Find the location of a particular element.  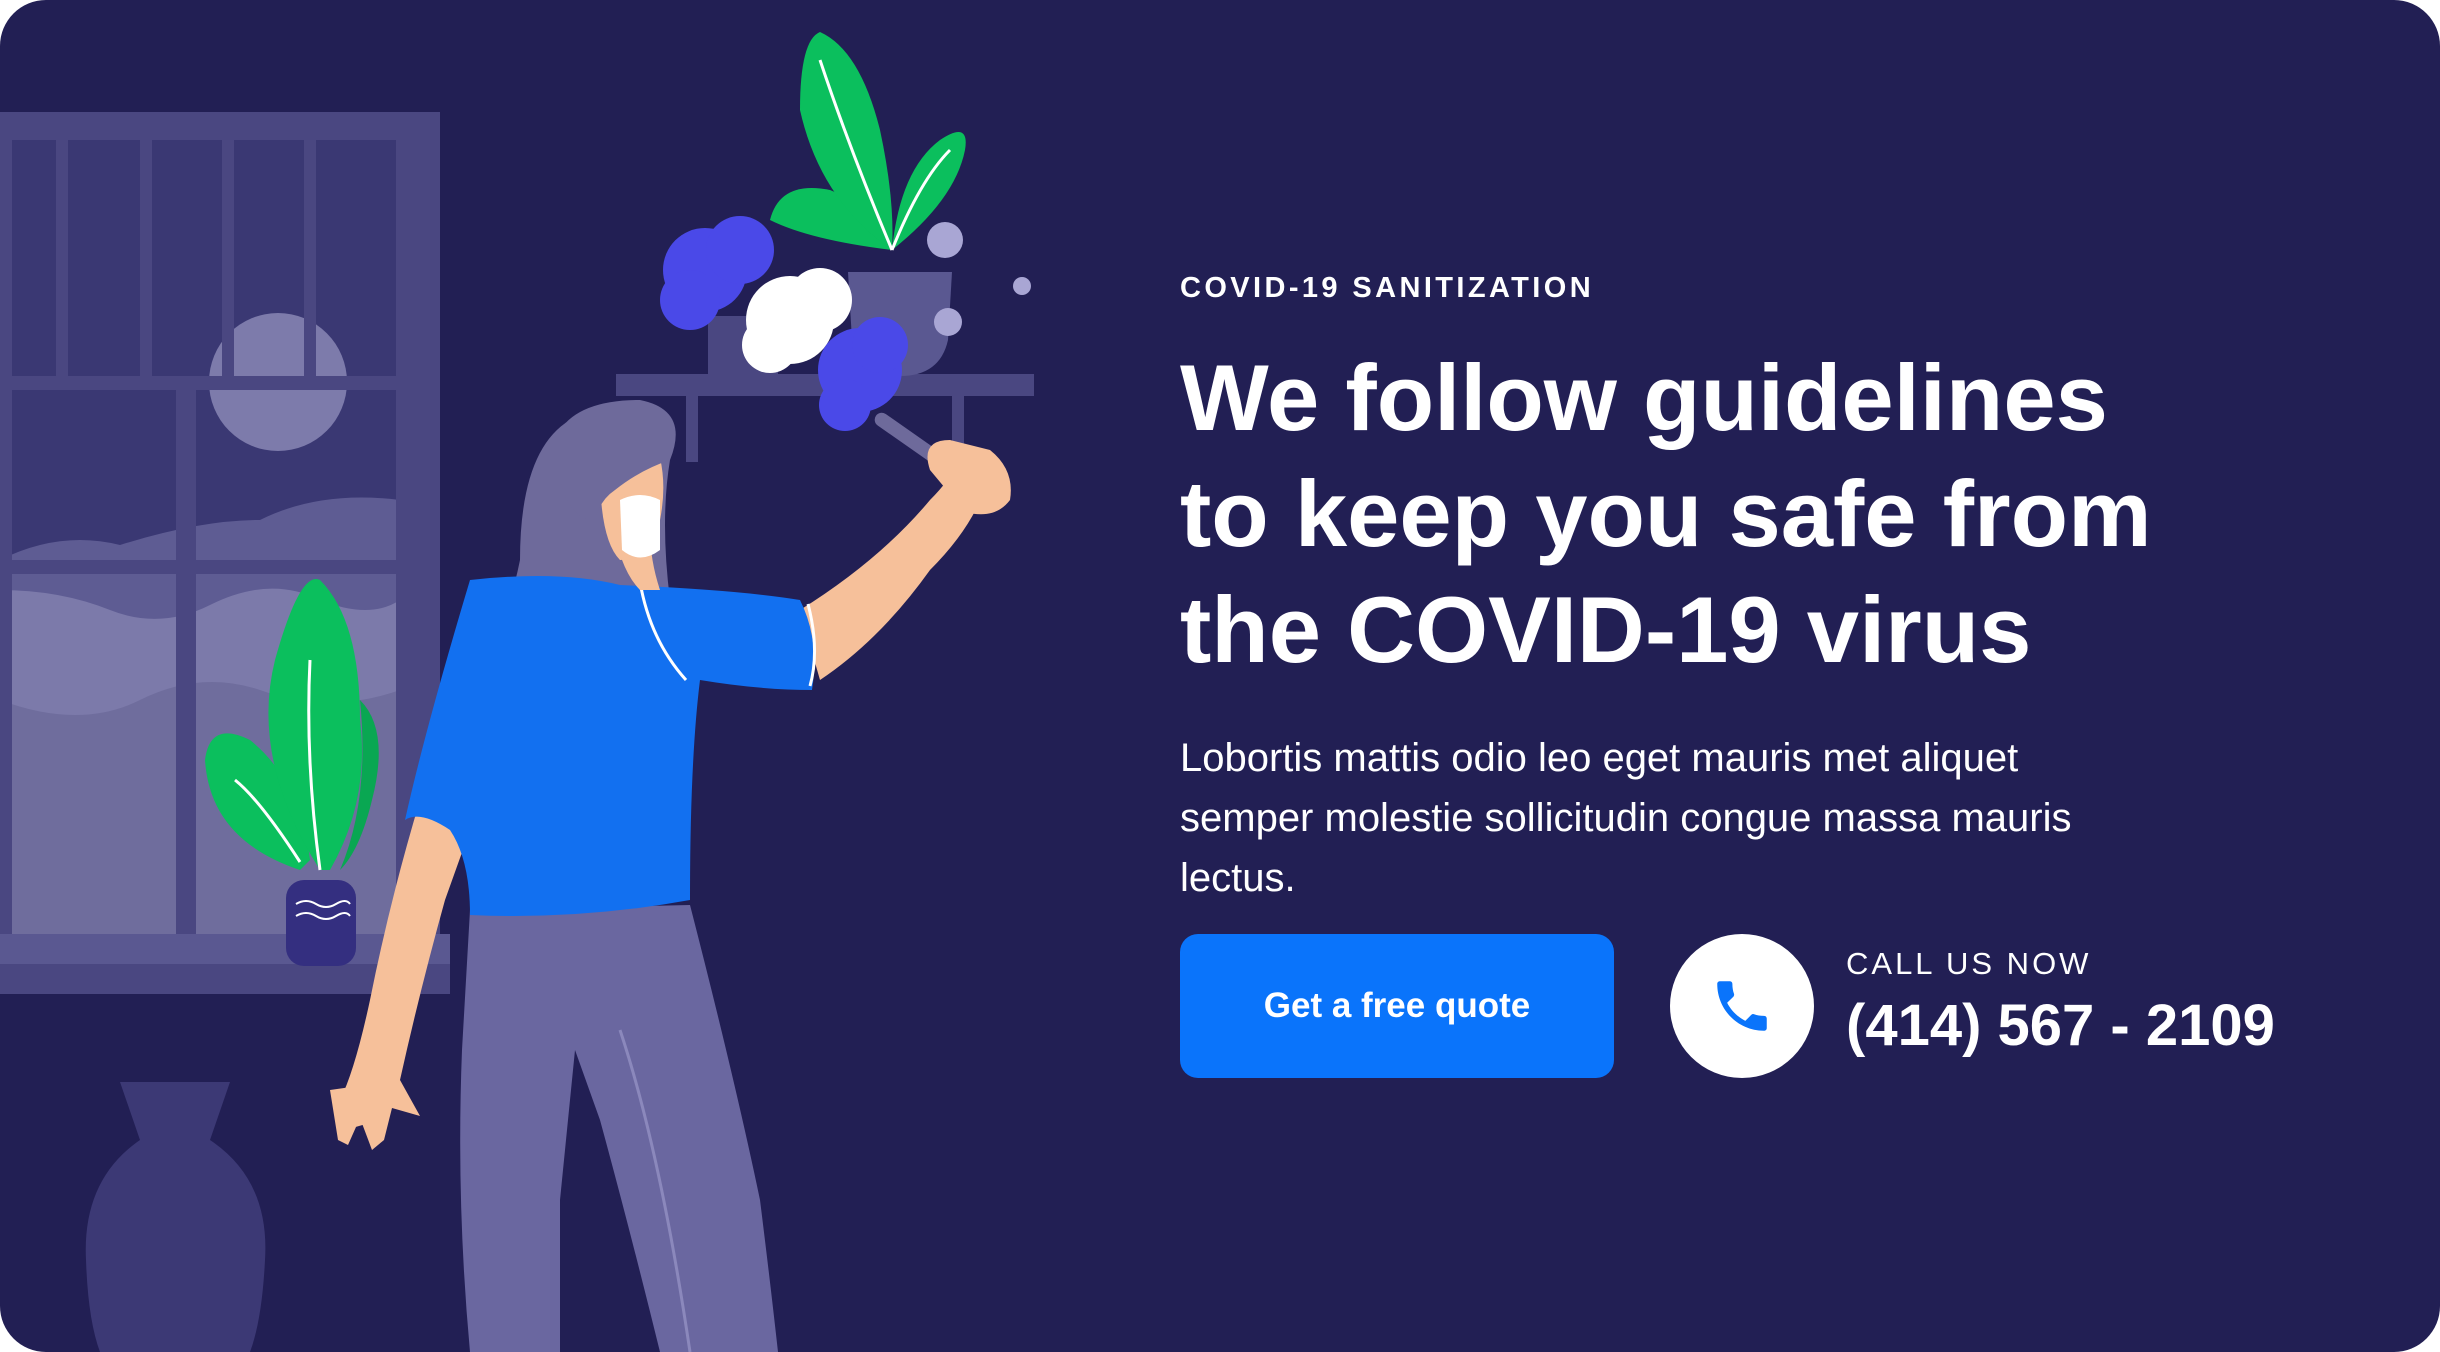

phone-number-link: (414) 567 - 2109 is located at coordinates (2060, 1025).